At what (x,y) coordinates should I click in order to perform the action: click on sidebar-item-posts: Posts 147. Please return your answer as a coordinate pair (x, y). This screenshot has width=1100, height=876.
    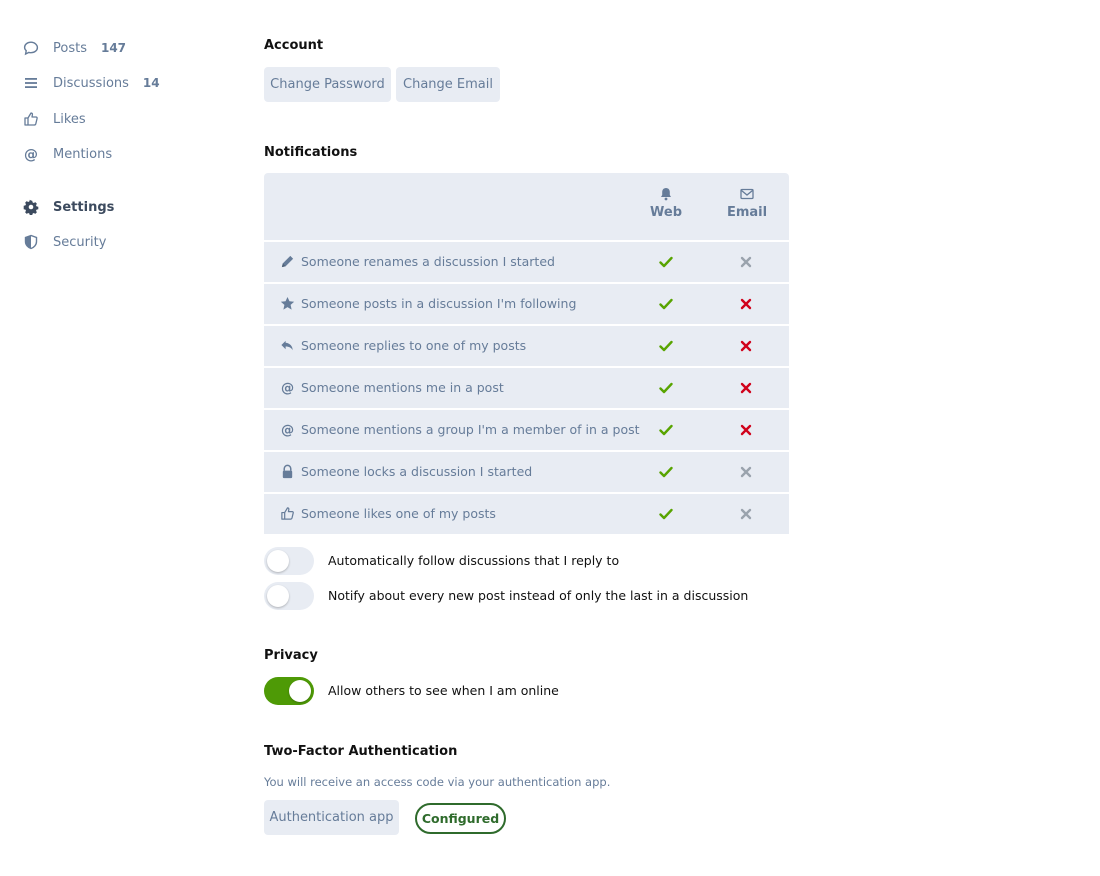
    Looking at the image, I should click on (74, 48).